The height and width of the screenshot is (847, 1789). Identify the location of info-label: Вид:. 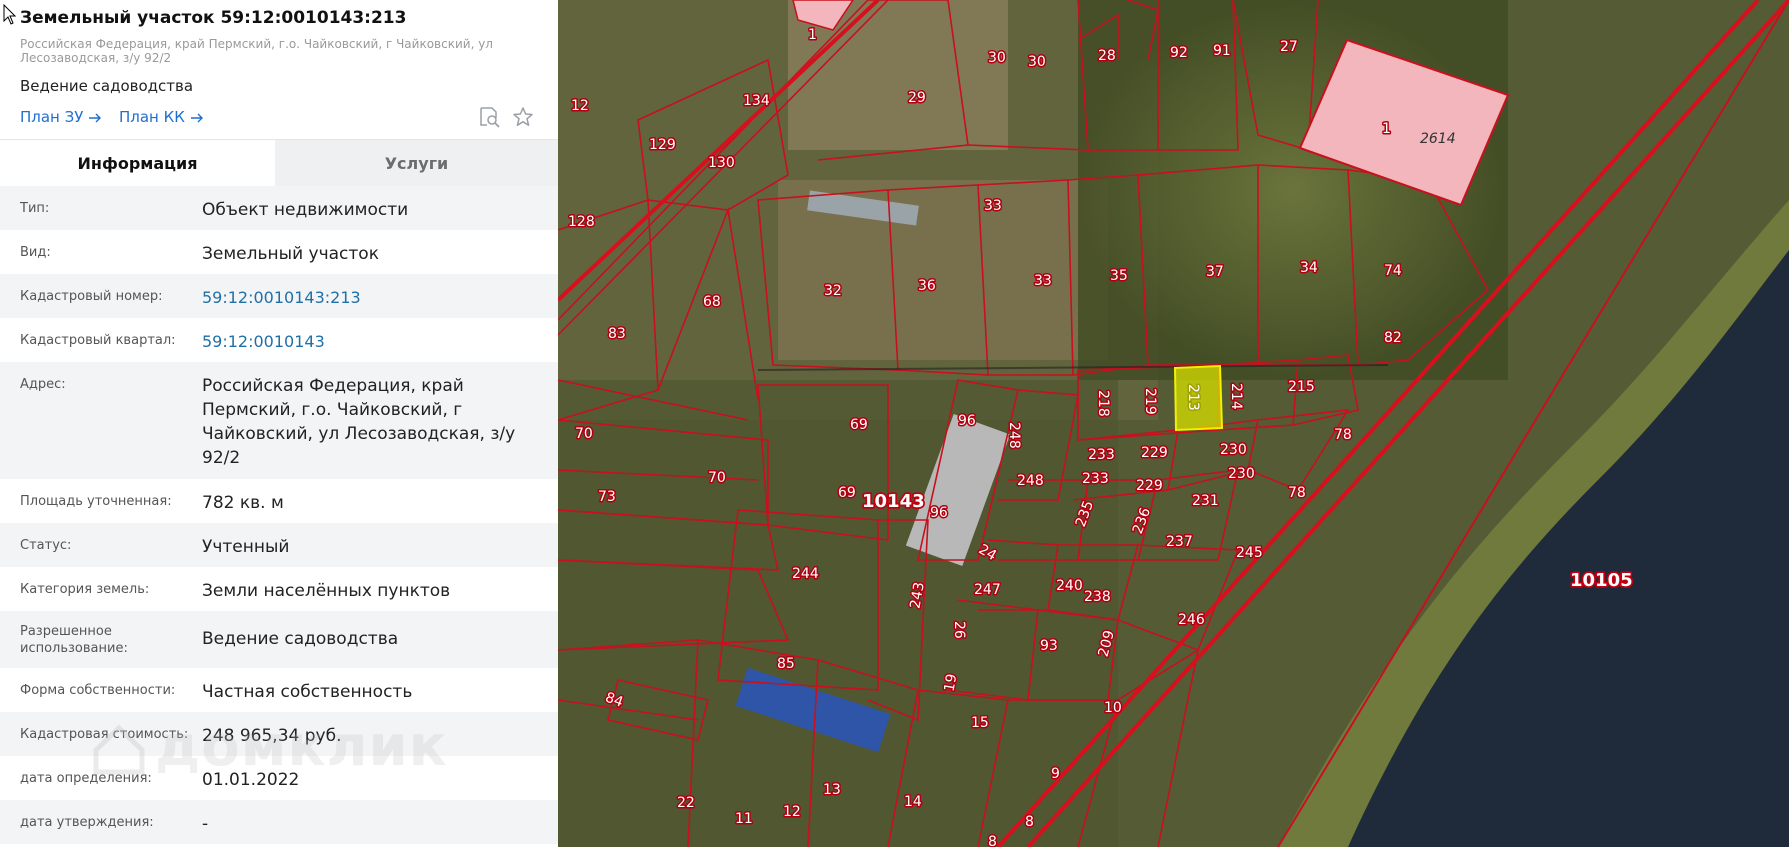
(35, 252).